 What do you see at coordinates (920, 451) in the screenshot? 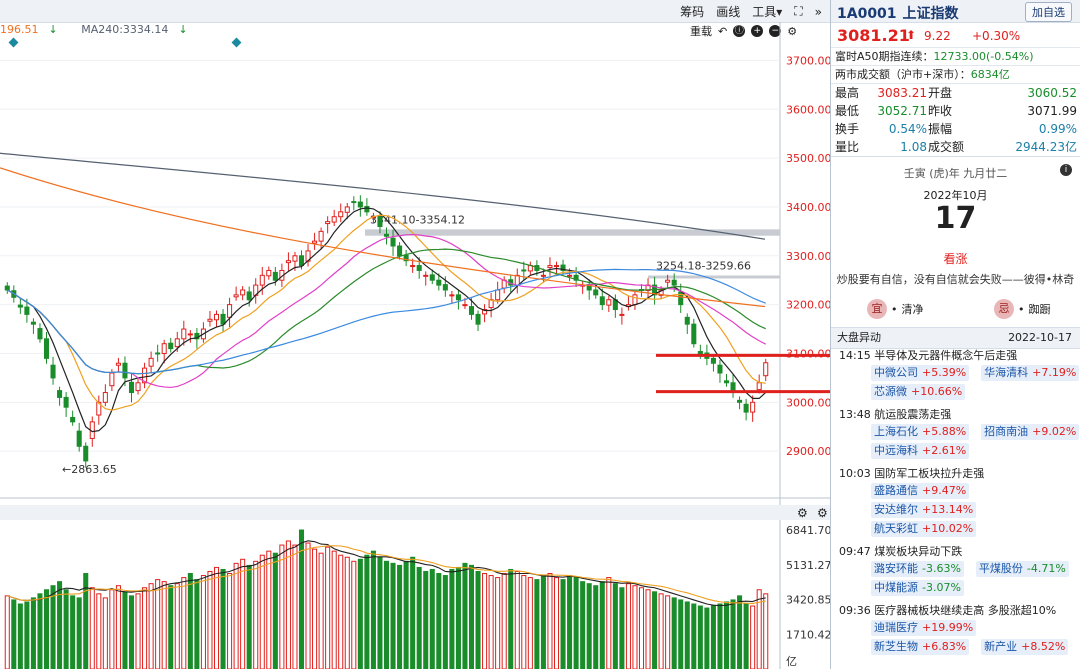
I see `stock-chip: 中远海科 +2.61%` at bounding box center [920, 451].